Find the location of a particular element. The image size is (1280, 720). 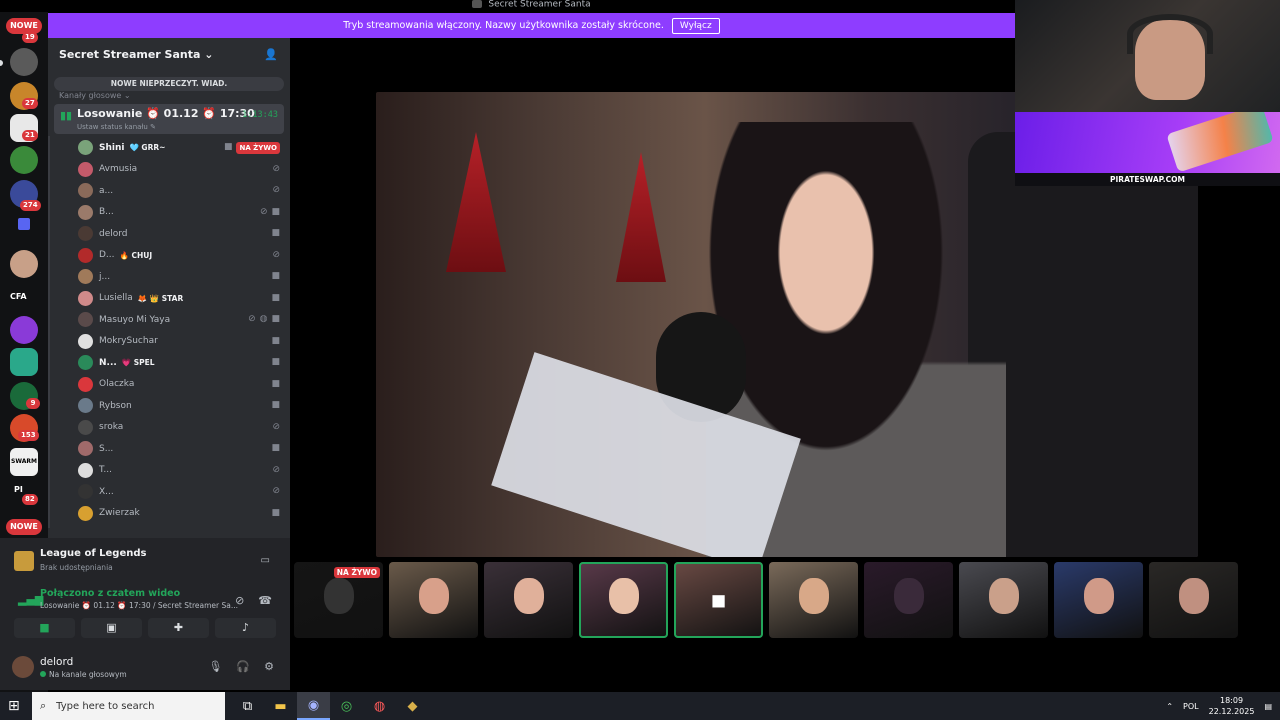

thumbnail-live-stream: NA ŻYWO is located at coordinates (338, 600).